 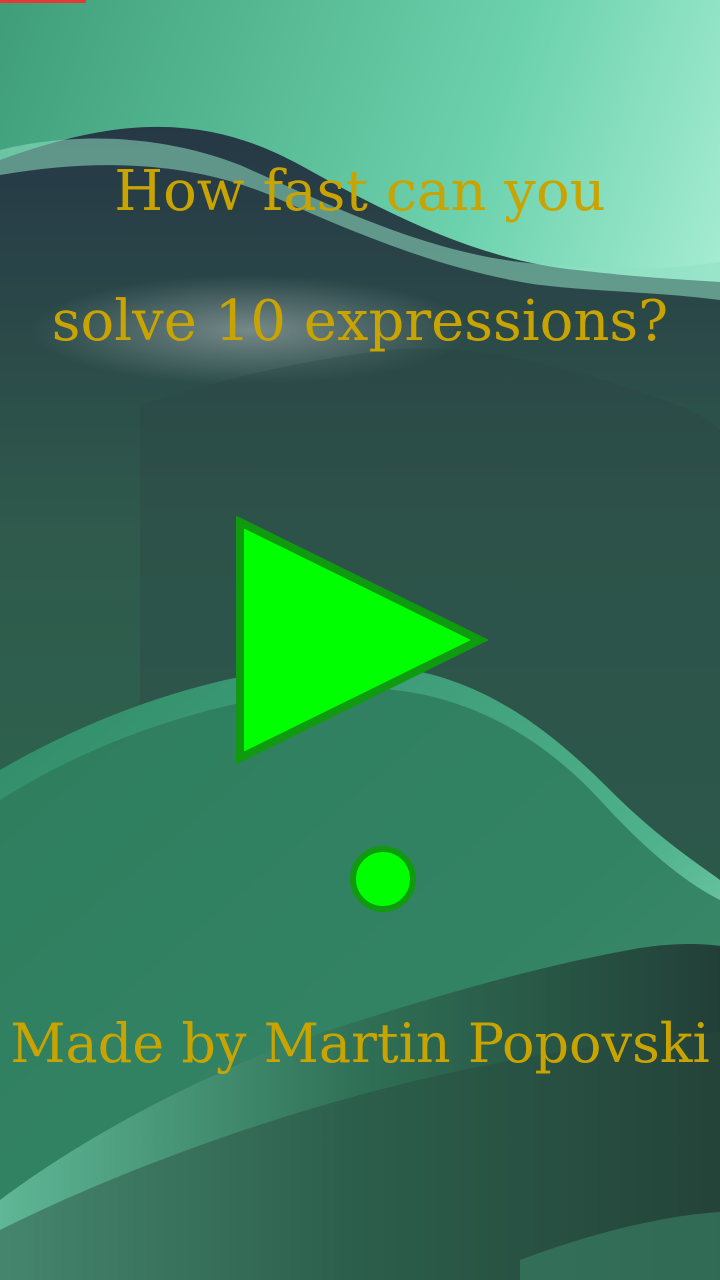 I want to click on credit-text: Made by Martin Popovski, so click(x=360, y=1043).